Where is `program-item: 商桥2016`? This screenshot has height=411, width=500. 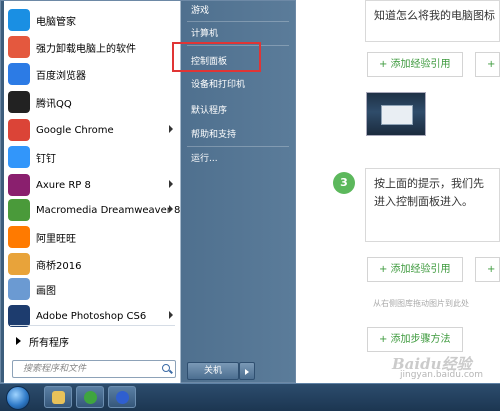
program-item: 商桥2016 is located at coordinates (92, 264).